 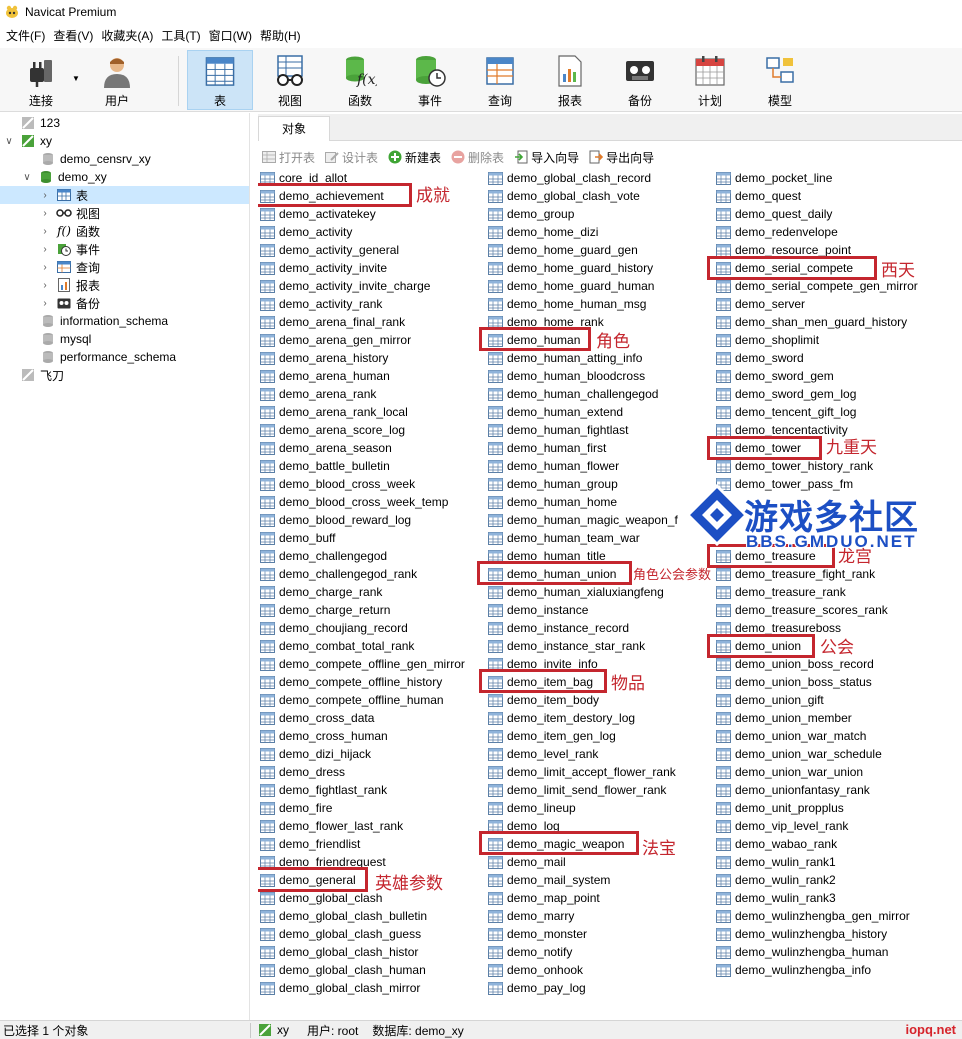 What do you see at coordinates (288, 157) in the screenshot?
I see `open-table-button: 打开表` at bounding box center [288, 157].